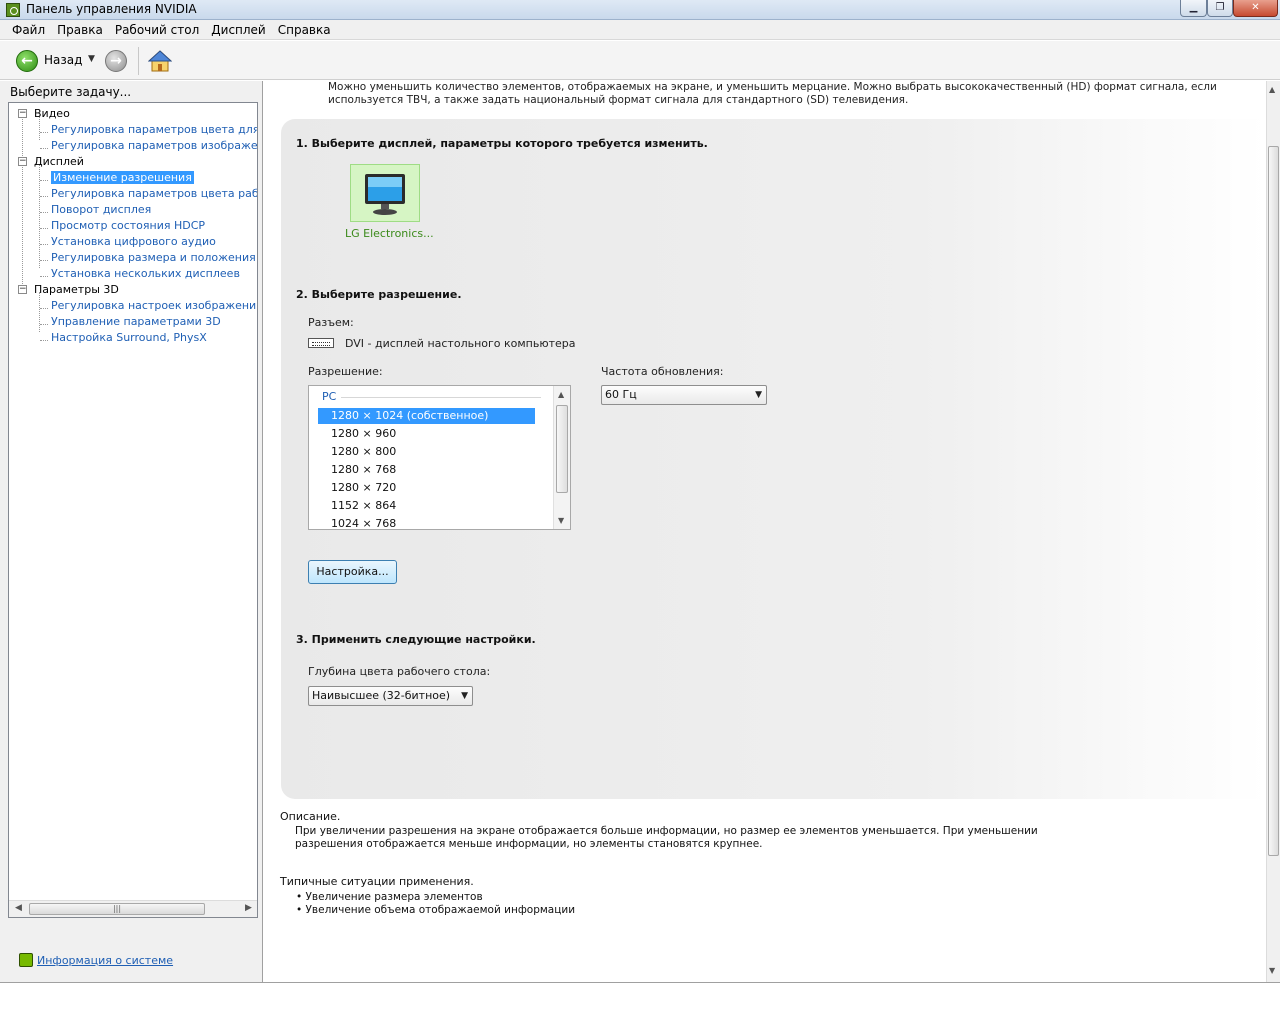 The image size is (1280, 1024). What do you see at coordinates (345, 371) in the screenshot?
I see `resolution-label: Разрешение:` at bounding box center [345, 371].